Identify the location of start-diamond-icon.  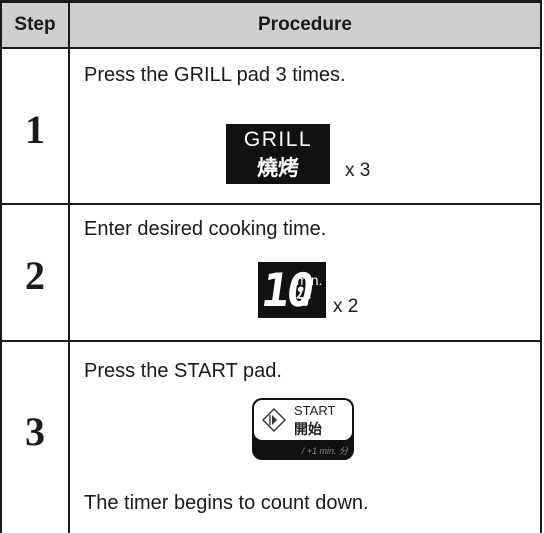
(274, 420).